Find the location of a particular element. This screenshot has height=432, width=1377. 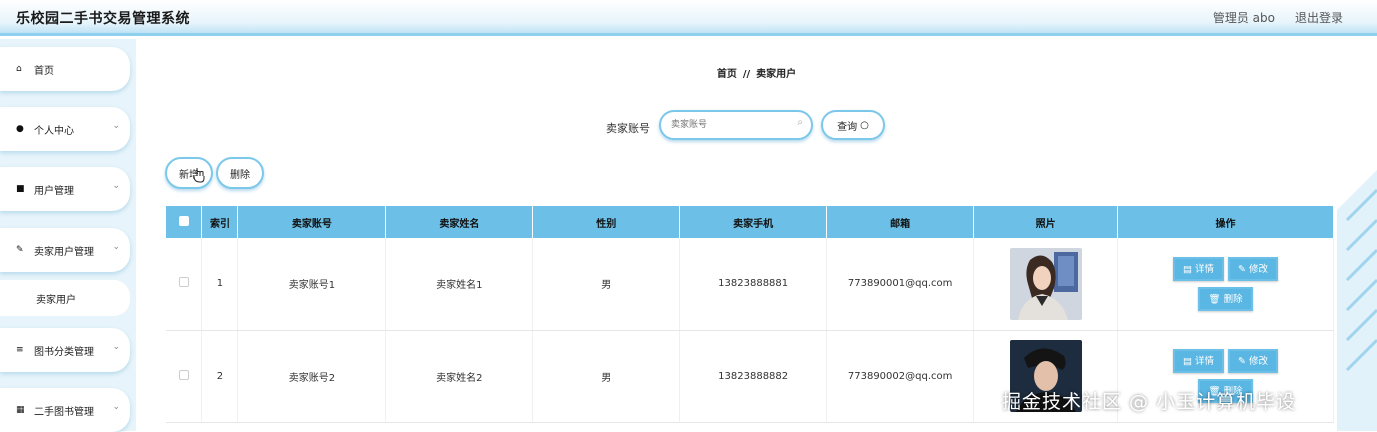

sidebar-item-user-management: ■ 用户管理 ⌄ is located at coordinates (65, 189).